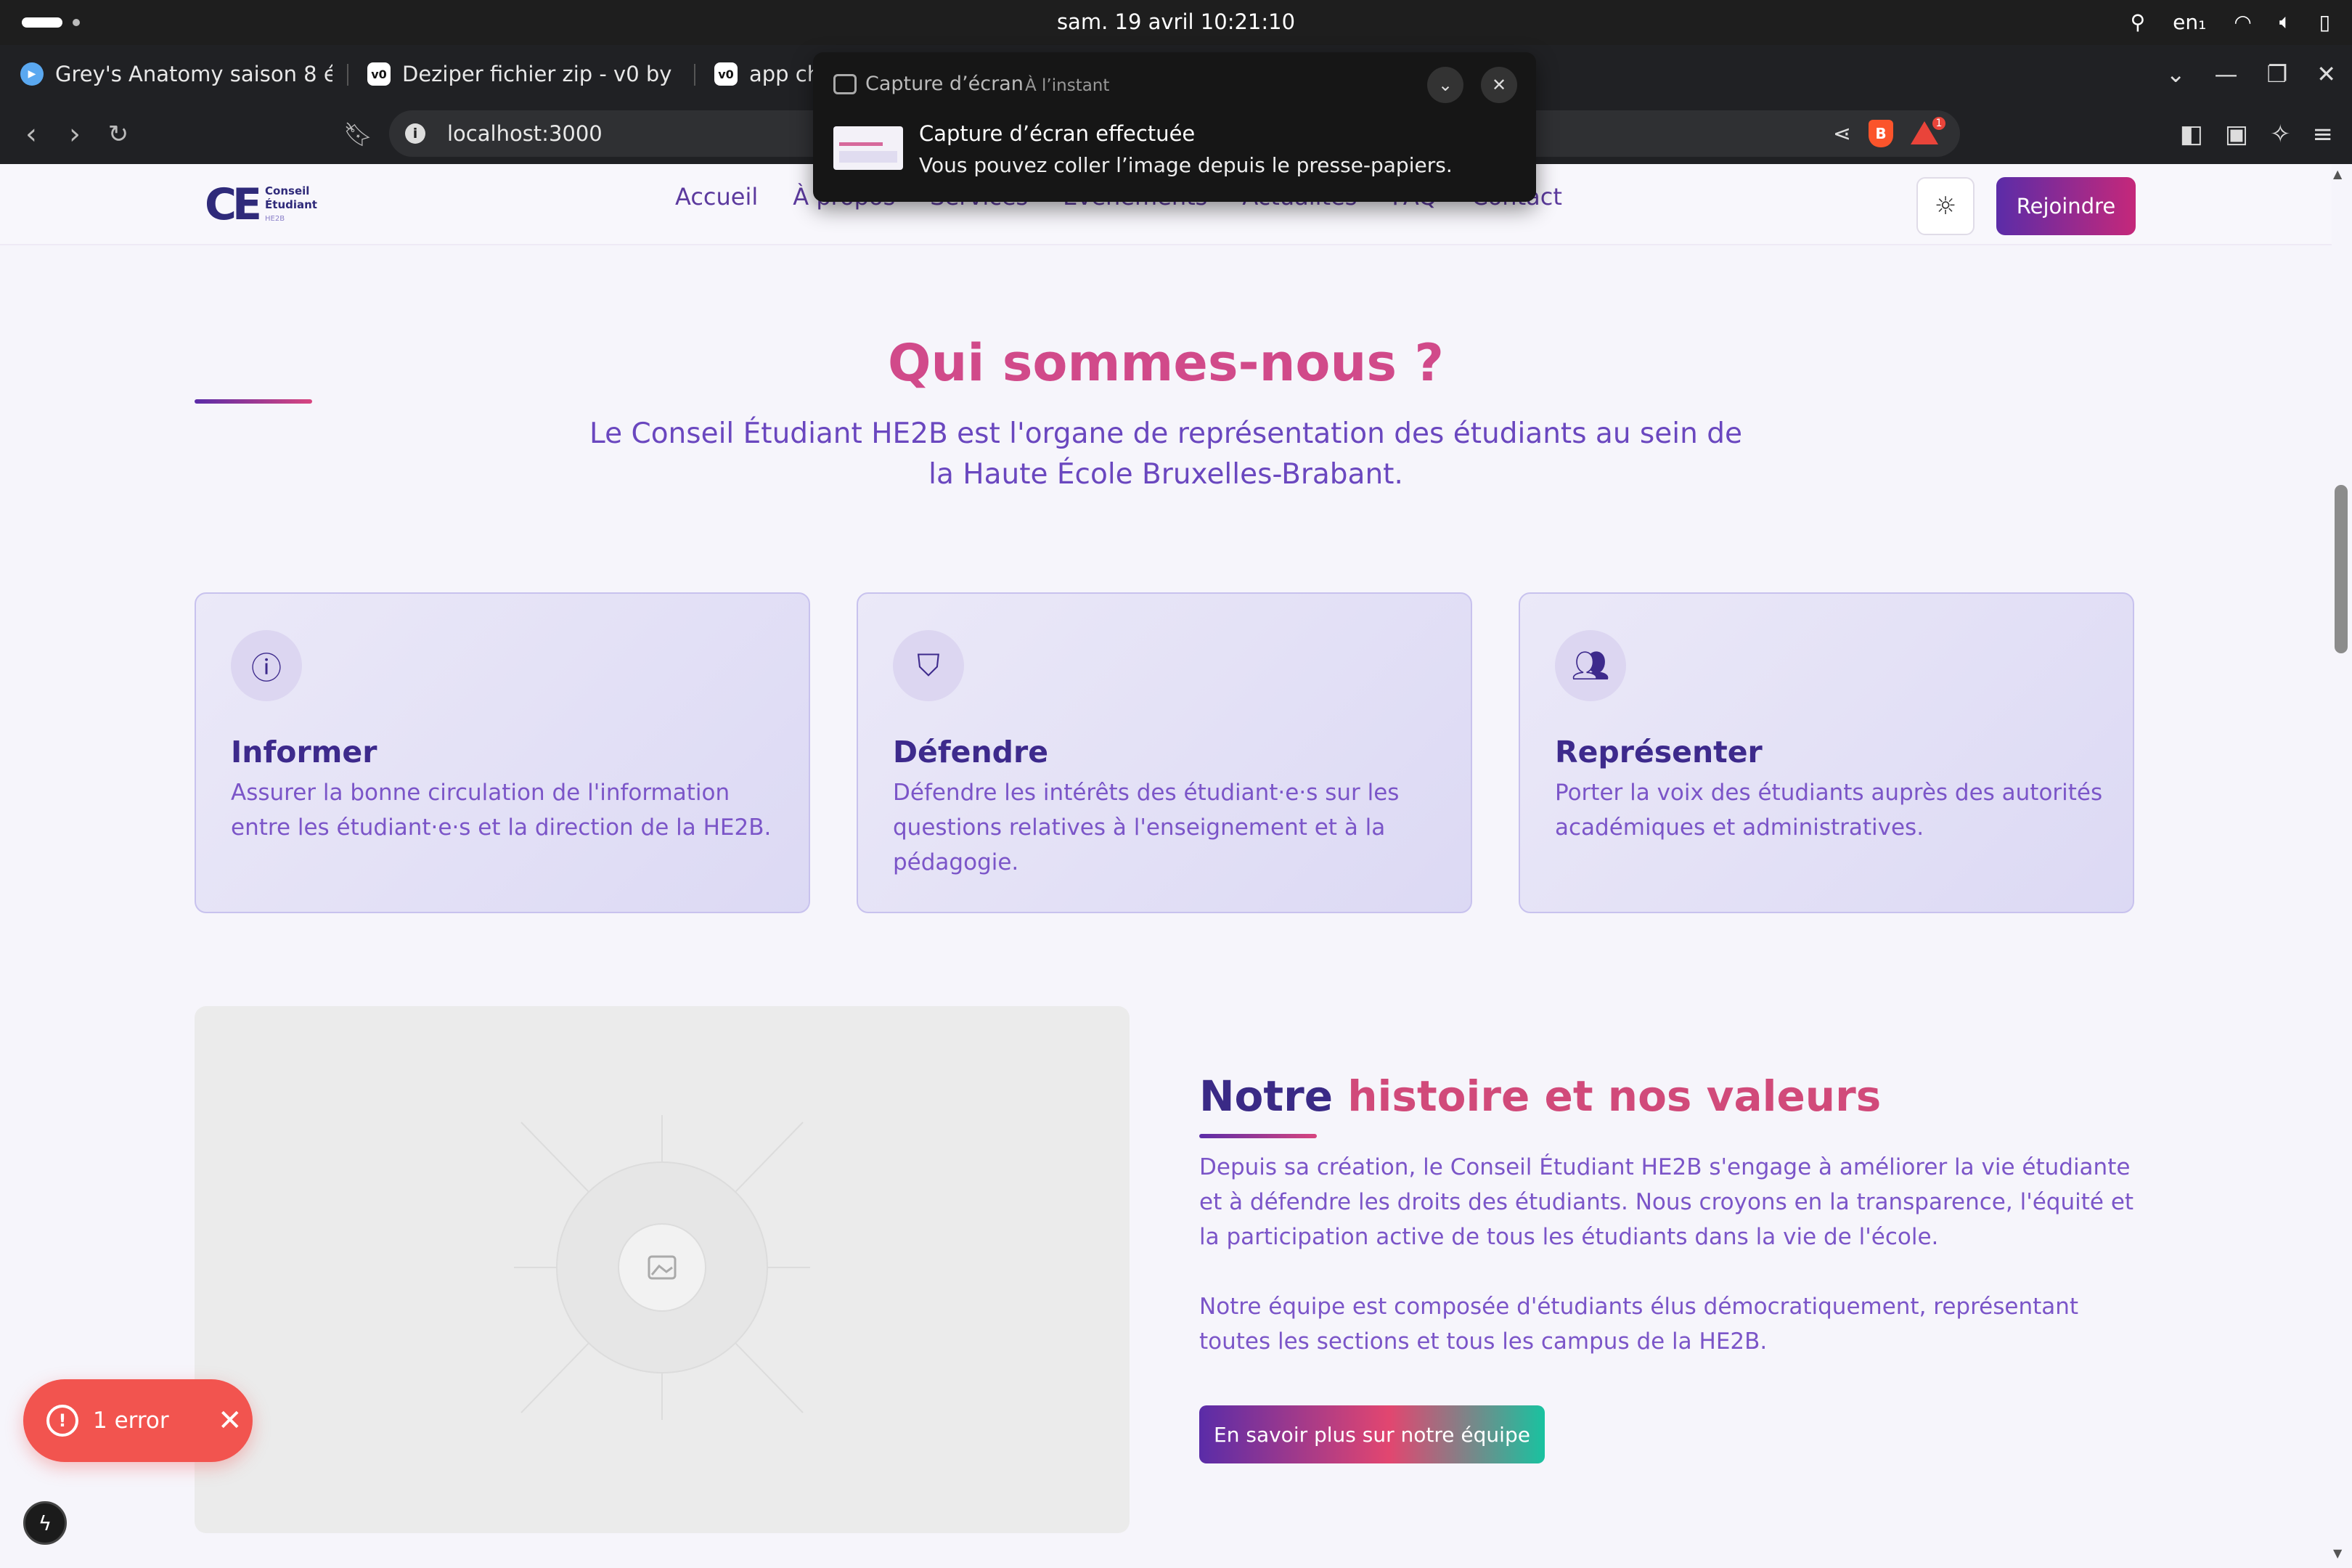 Image resolution: width=2352 pixels, height=1568 pixels. I want to click on placeholder-graphic, so click(662, 1268).